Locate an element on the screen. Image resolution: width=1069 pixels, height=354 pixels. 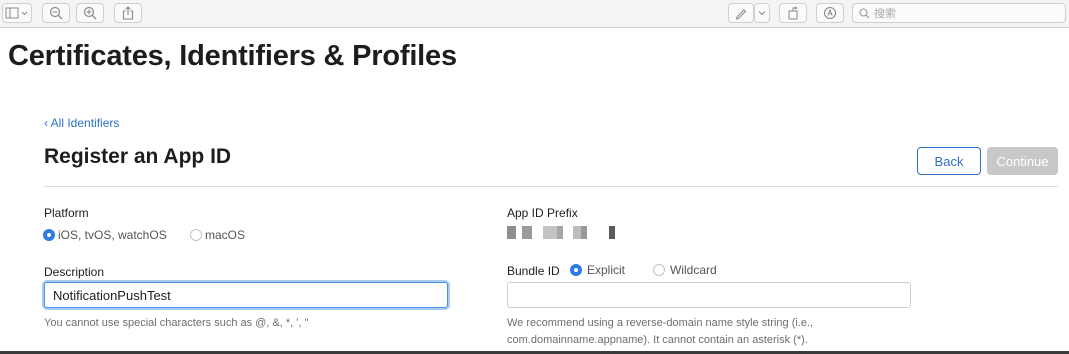
bundle-id-explicit-label: Explicit is located at coordinates (606, 270).